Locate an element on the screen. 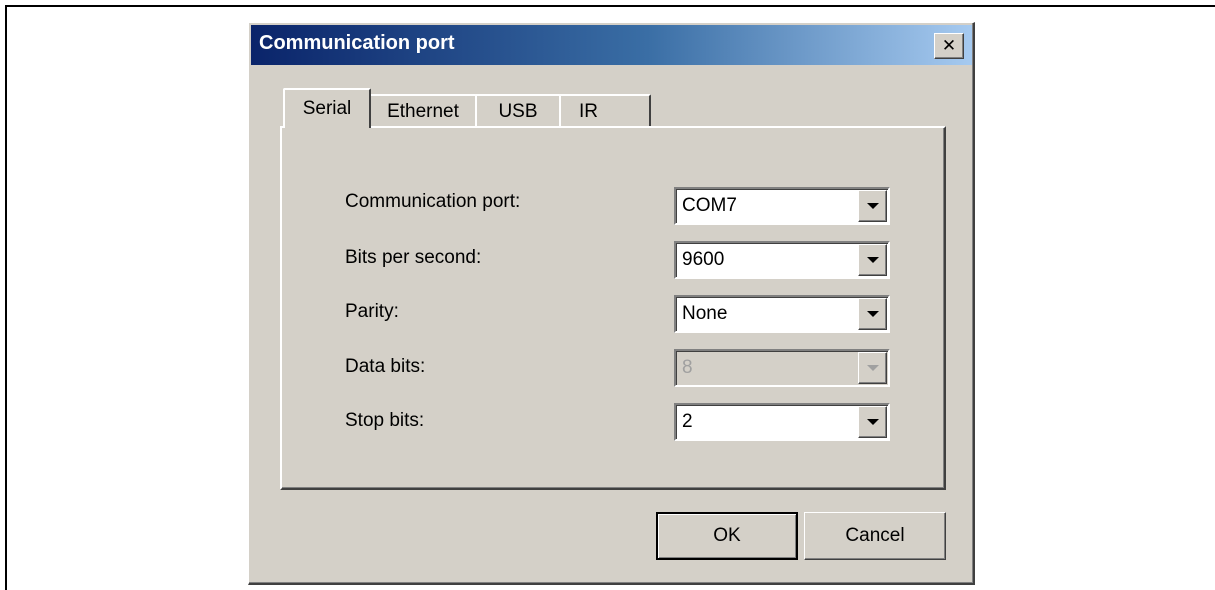 The image size is (1215, 590). communication-port-label: Communication port: is located at coordinates (433, 201).